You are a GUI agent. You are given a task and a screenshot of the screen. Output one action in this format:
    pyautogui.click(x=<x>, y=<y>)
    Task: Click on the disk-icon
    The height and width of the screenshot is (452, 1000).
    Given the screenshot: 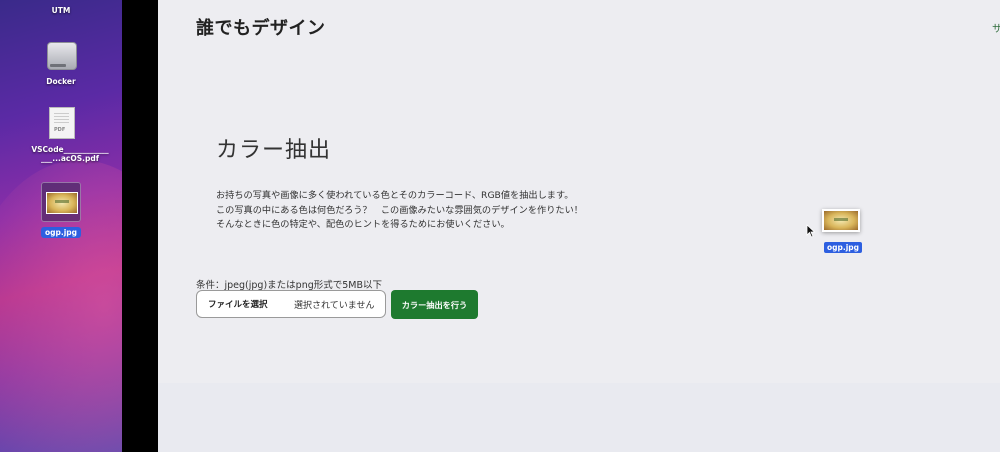 What is the action you would take?
    pyautogui.click(x=61, y=55)
    